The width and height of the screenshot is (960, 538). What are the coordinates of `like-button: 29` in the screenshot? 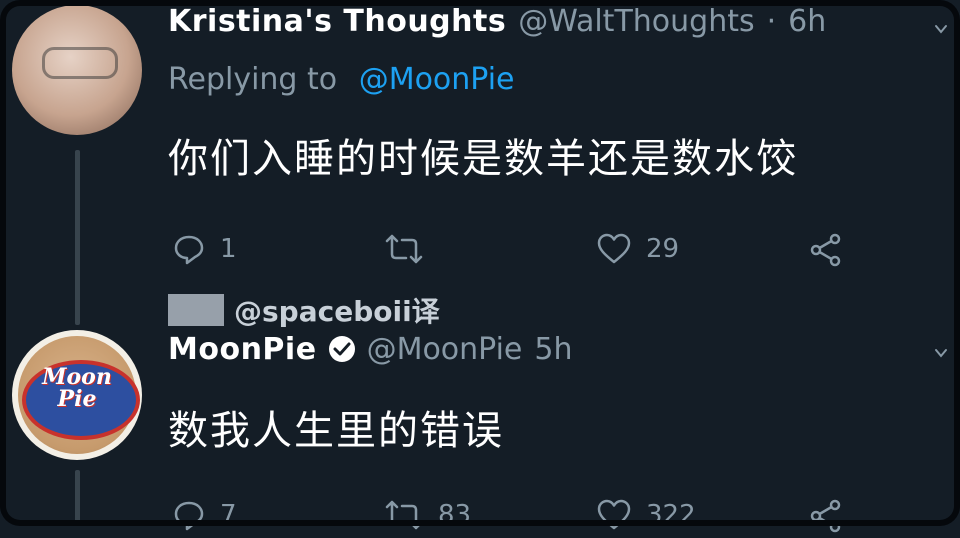 It's located at (637, 249).